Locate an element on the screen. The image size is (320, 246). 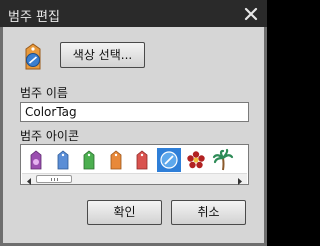
category-icon-list is located at coordinates (134, 164).